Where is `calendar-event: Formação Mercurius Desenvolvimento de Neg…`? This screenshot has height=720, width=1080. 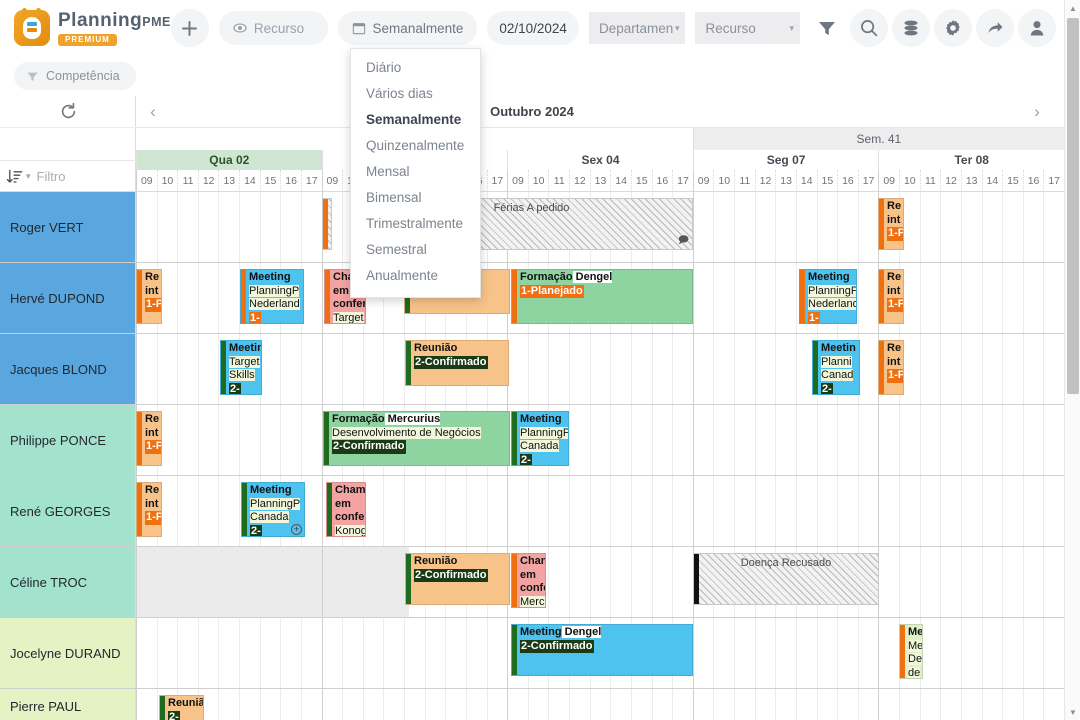
calendar-event: Formação Mercurius Desenvolvimento de Neg… is located at coordinates (416, 438).